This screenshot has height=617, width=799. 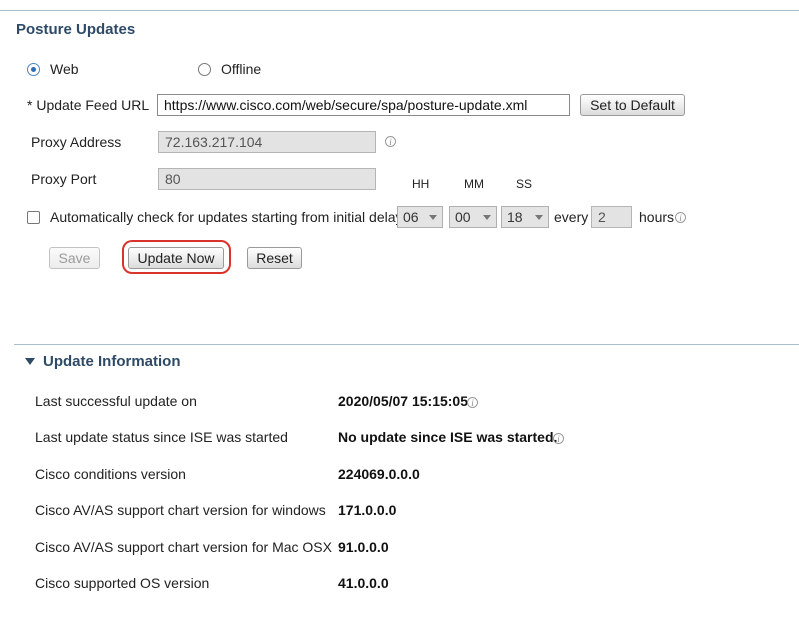 I want to click on radio-web, so click(x=33, y=69).